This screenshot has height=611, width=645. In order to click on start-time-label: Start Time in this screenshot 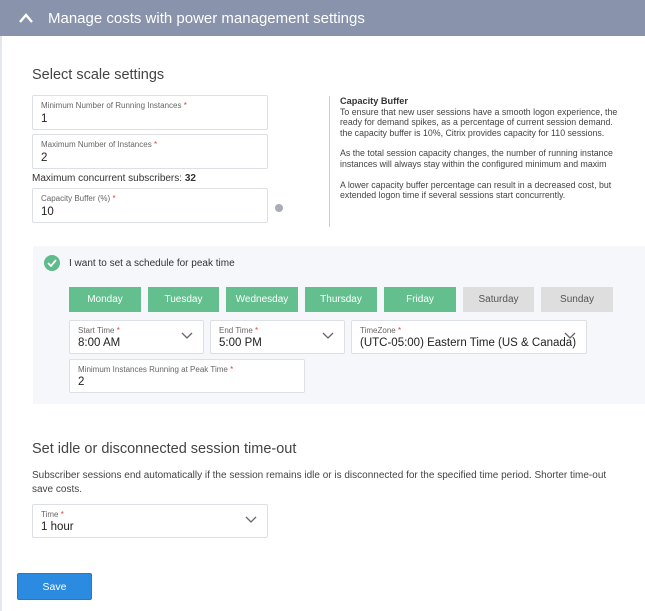, I will do `click(96, 330)`.